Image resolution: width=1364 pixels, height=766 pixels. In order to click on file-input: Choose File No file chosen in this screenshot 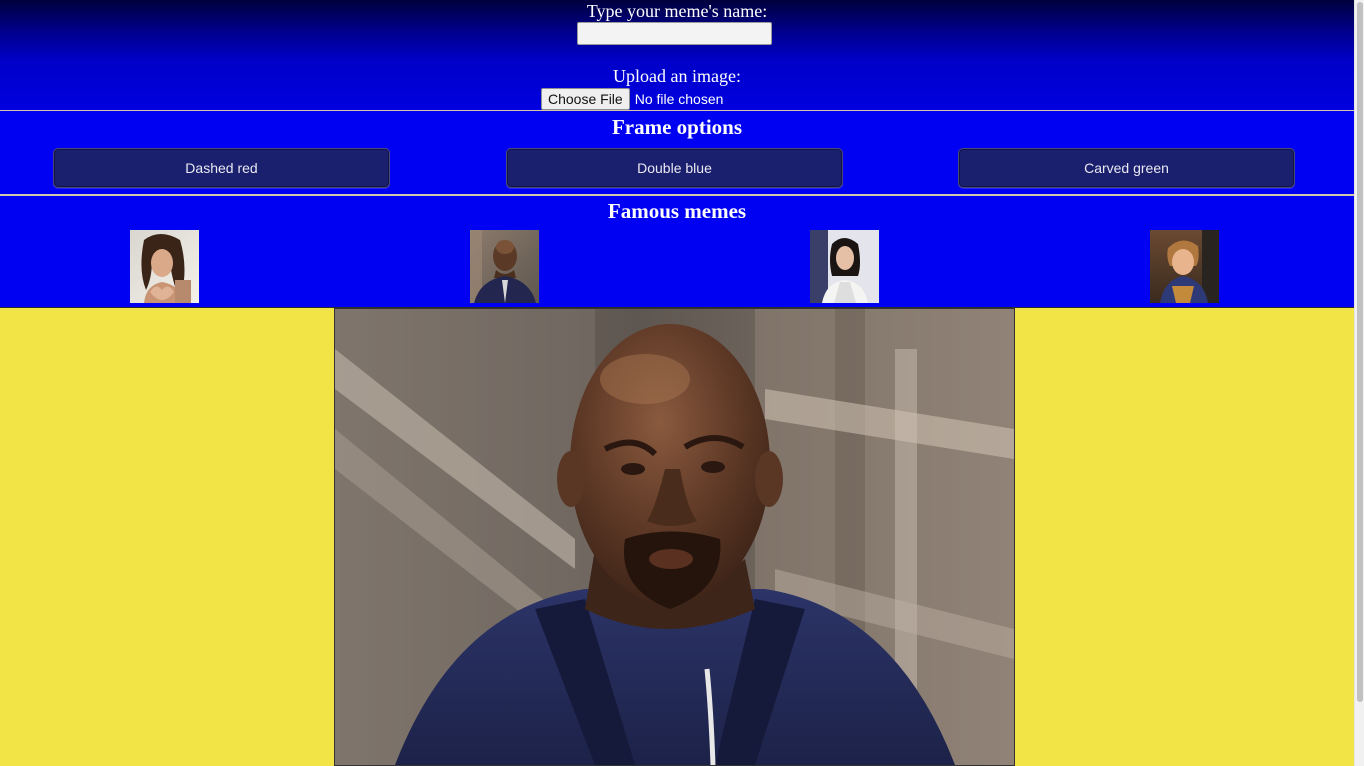, I will do `click(632, 98)`.